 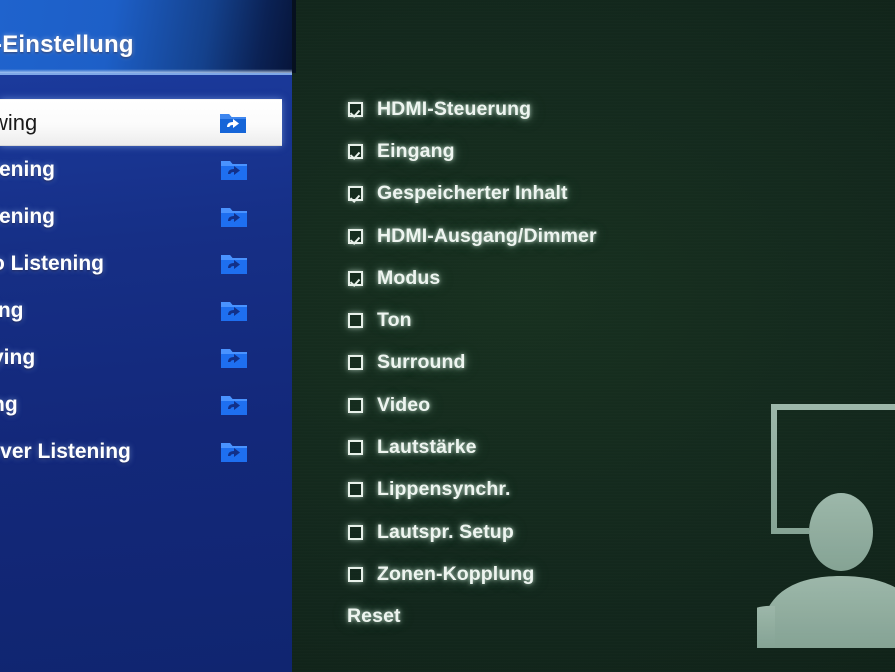 I want to click on sidebar-item-label: ing, so click(x=12, y=310).